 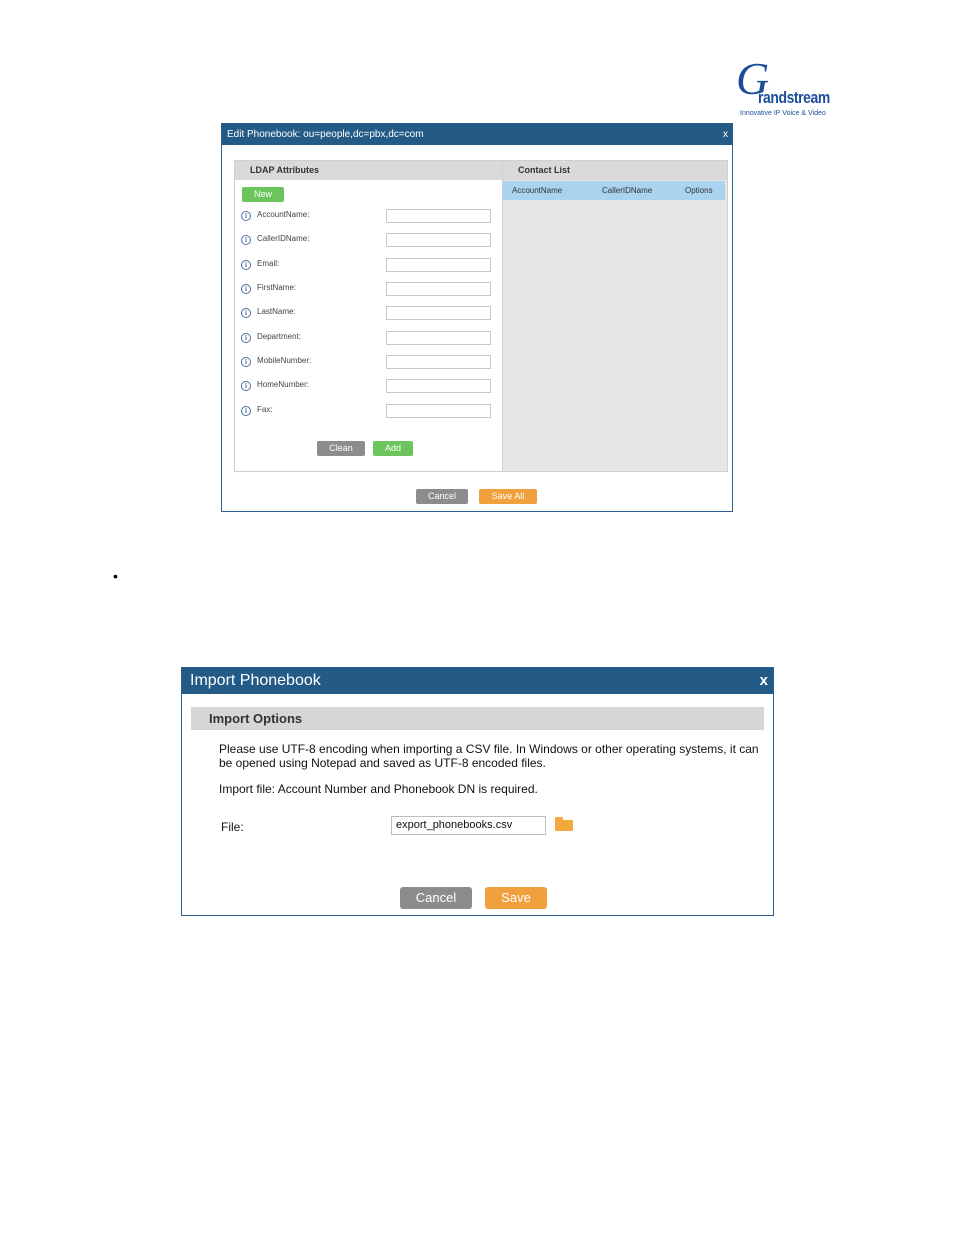 What do you see at coordinates (438, 386) in the screenshot?
I see `homenumber-input` at bounding box center [438, 386].